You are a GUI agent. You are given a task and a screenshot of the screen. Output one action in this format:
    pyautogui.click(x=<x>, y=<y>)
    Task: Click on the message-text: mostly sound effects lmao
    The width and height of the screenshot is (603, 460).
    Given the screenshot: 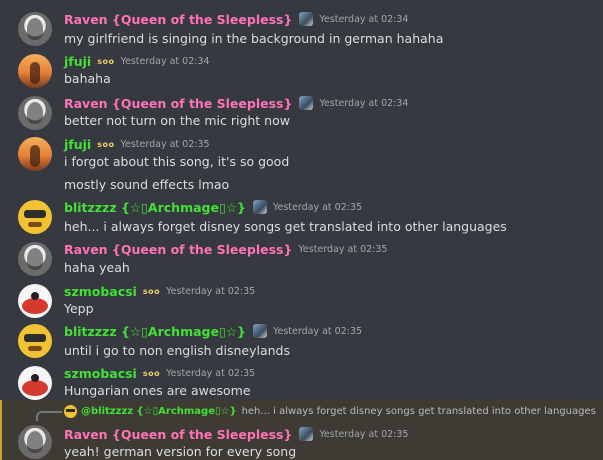 What is the action you would take?
    pyautogui.click(x=147, y=184)
    